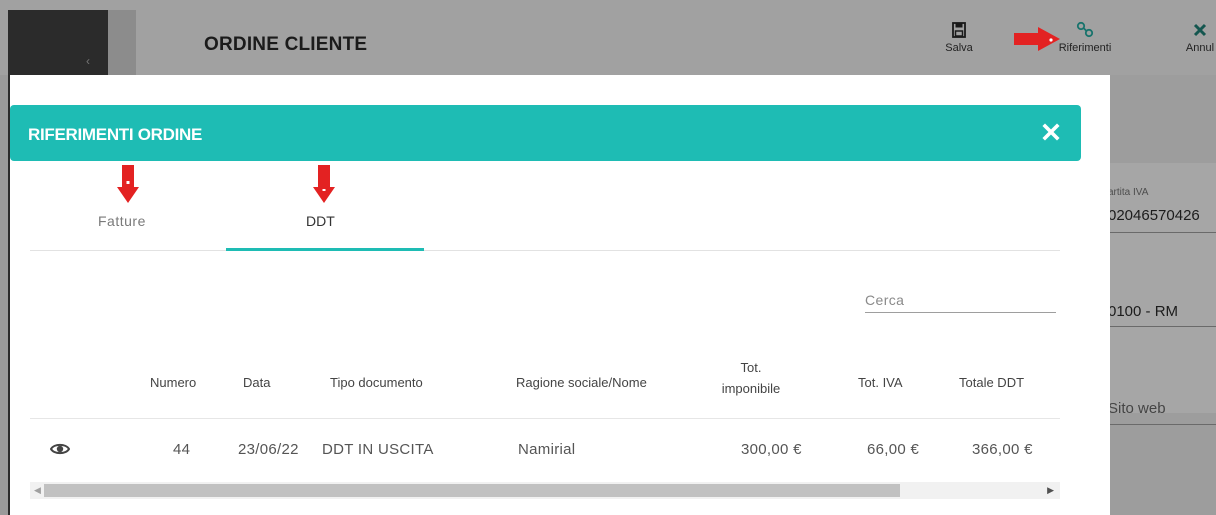 The height and width of the screenshot is (515, 1216). What do you see at coordinates (268, 449) in the screenshot?
I see `cell-data: 23/06/22` at bounding box center [268, 449].